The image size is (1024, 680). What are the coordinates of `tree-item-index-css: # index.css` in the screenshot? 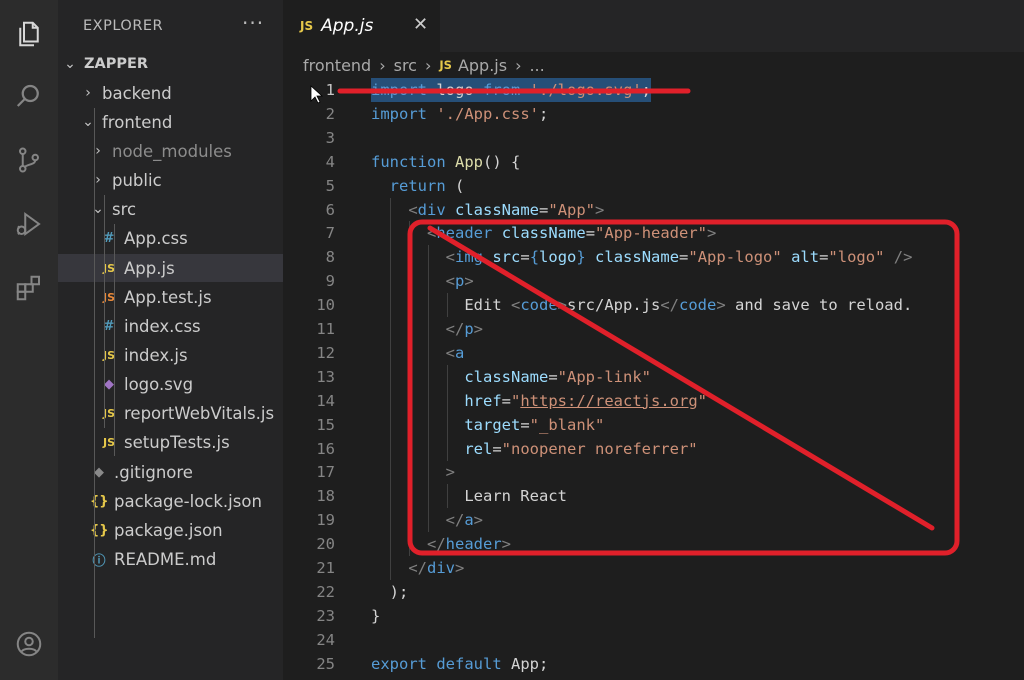 It's located at (170, 326).